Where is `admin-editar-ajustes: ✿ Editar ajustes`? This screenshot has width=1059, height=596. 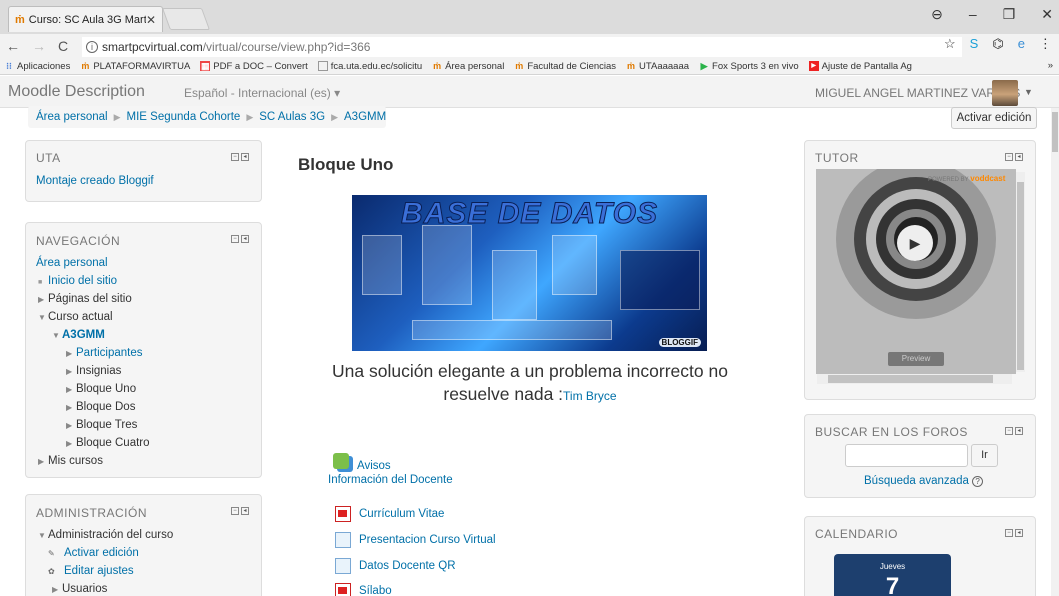 admin-editar-ajustes: ✿ Editar ajustes is located at coordinates (91, 571).